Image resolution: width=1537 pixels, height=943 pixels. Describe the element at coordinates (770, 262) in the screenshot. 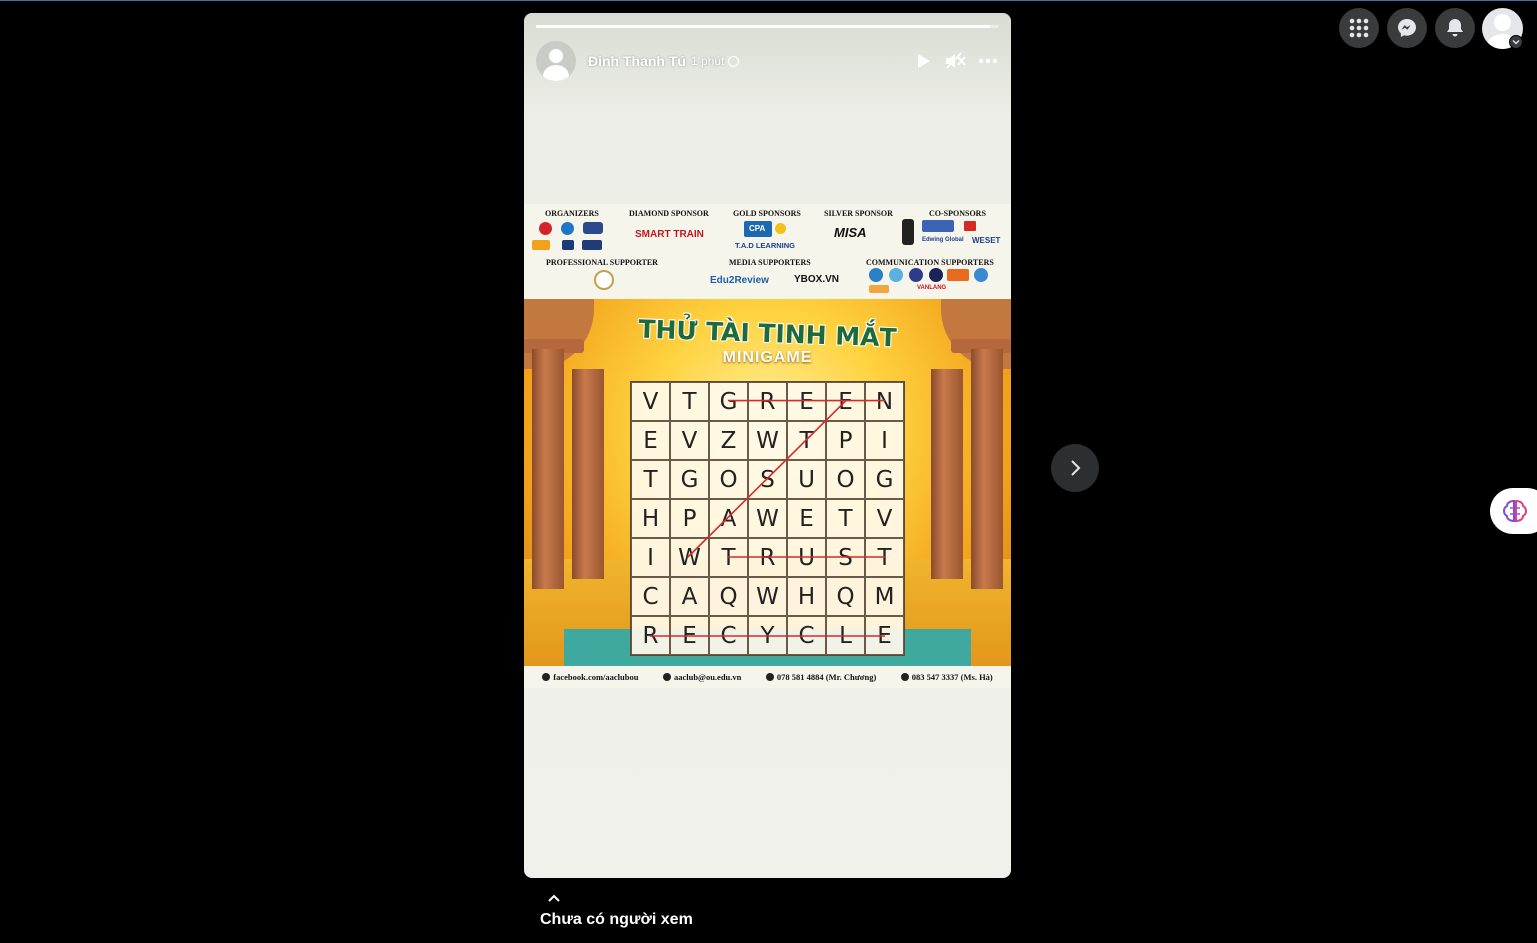

I see `media-supporters-label: MEDIA SUPPORTERS` at that location.